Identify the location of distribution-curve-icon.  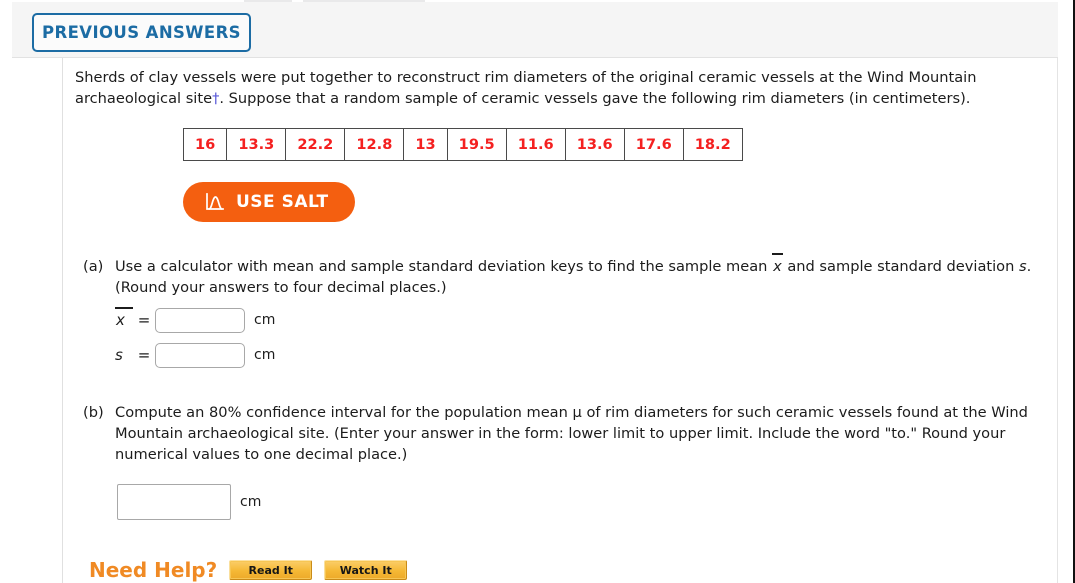
(215, 202).